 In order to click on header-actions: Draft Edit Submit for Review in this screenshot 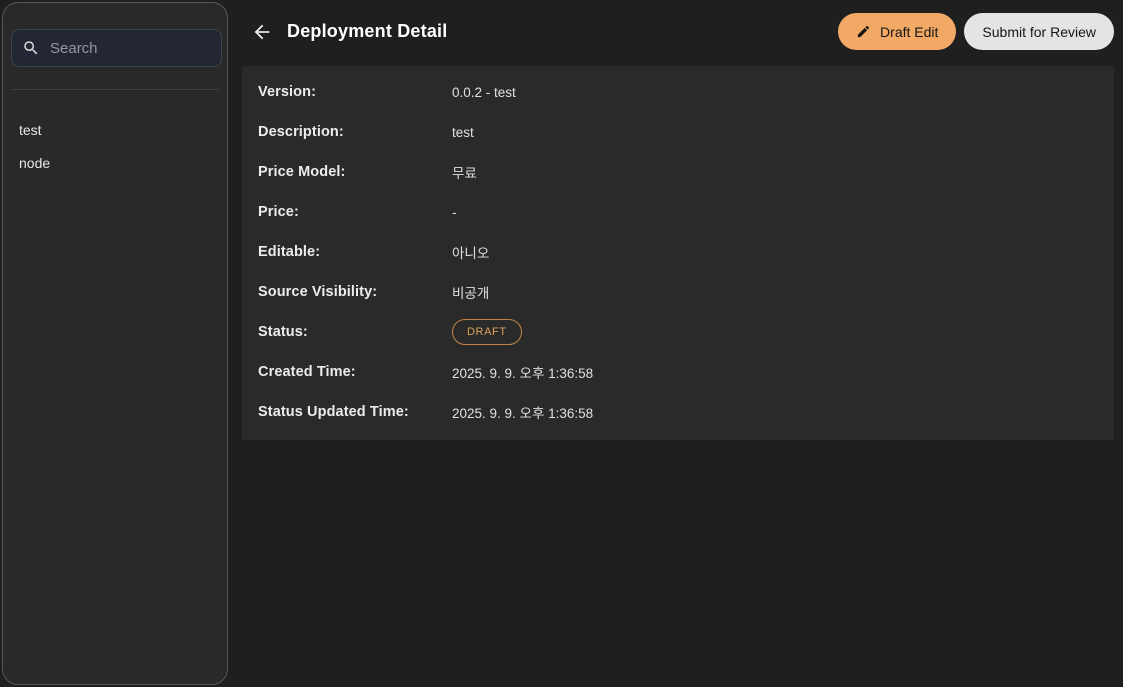, I will do `click(976, 31)`.